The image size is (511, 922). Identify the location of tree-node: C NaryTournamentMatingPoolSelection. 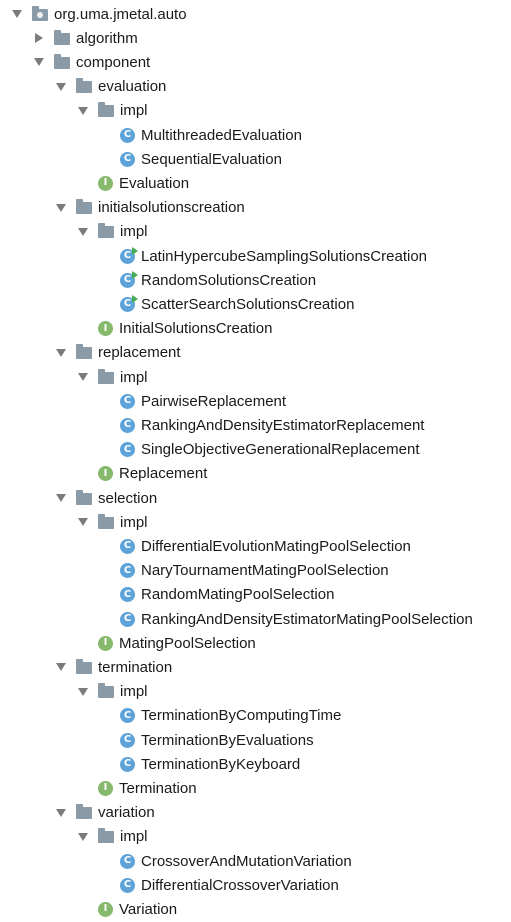
(243, 571).